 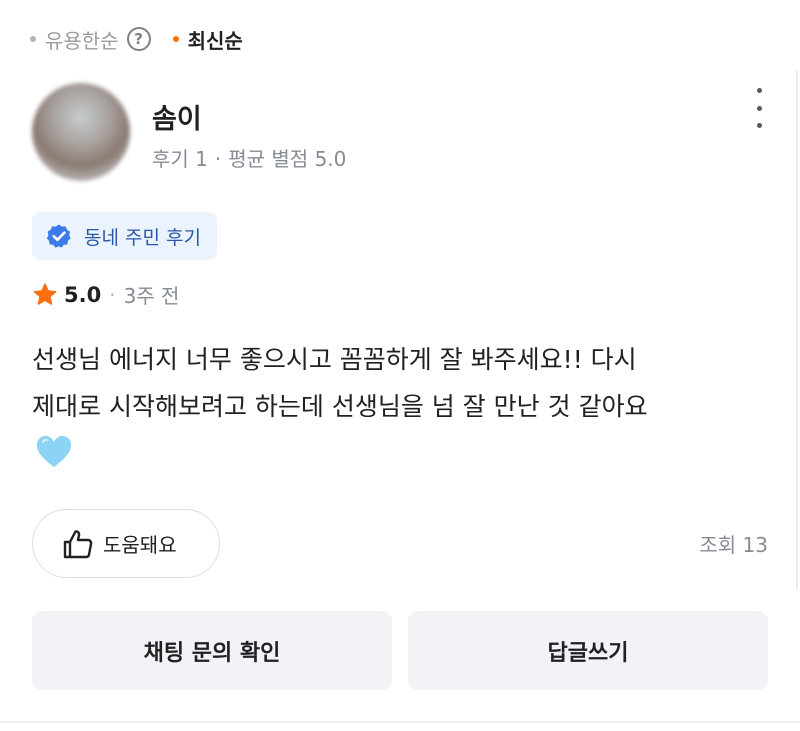 What do you see at coordinates (175, 39) in the screenshot?
I see `sort-dot-active` at bounding box center [175, 39].